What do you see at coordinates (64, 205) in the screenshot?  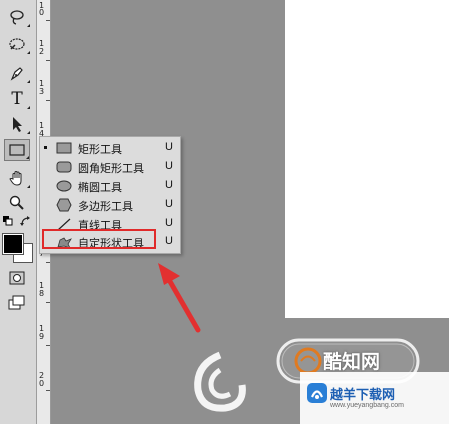 I see `polygon-shape-icon` at bounding box center [64, 205].